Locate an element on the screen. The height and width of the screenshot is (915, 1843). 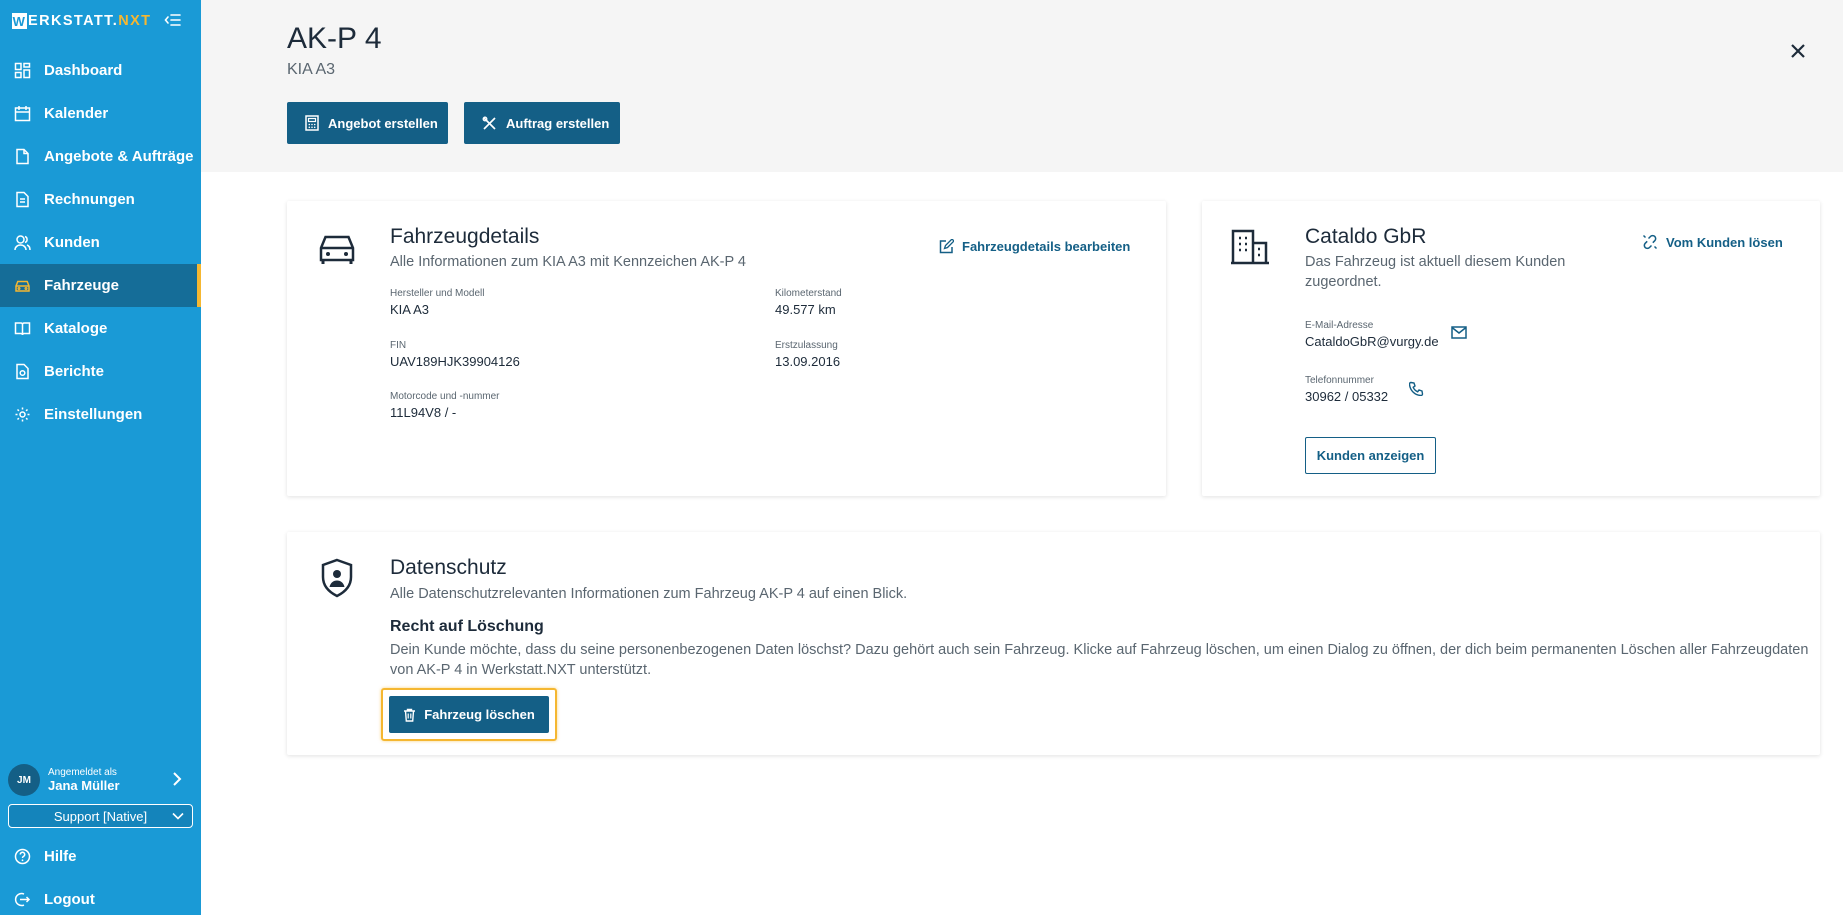
logout-label: Logout is located at coordinates (69, 899).